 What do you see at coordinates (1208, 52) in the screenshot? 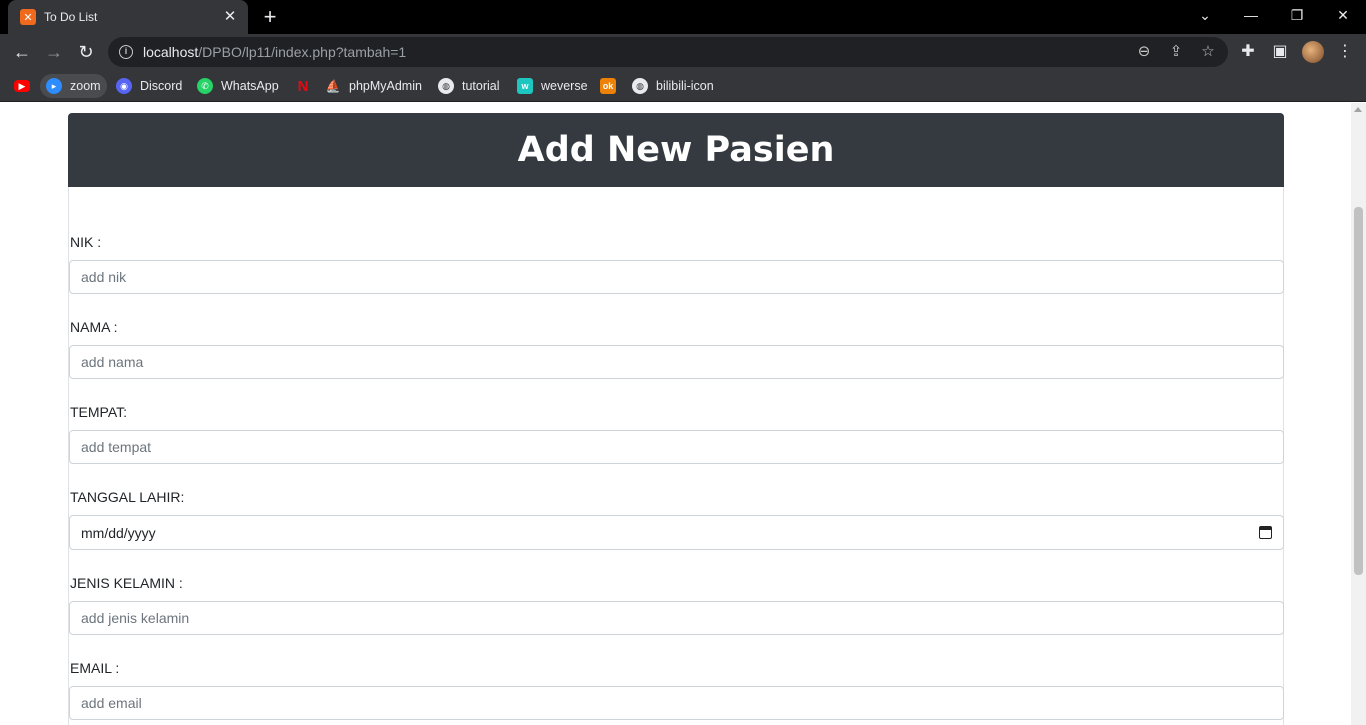
I see `bookmark-star-icon: ☆` at bounding box center [1208, 52].